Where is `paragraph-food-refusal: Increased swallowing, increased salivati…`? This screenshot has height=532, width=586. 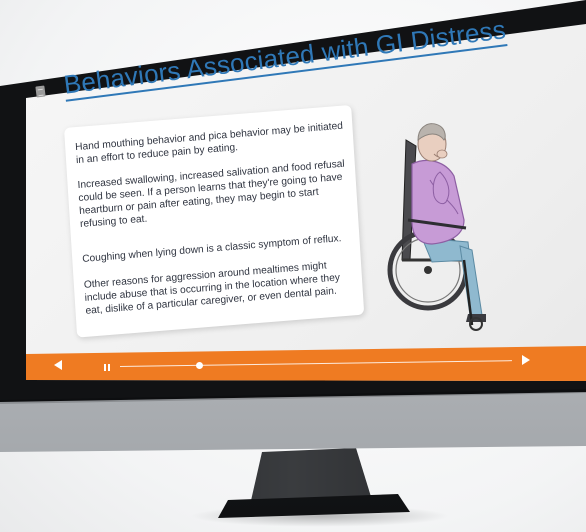 paragraph-food-refusal: Increased swallowing, increased salivati… is located at coordinates (211, 194).